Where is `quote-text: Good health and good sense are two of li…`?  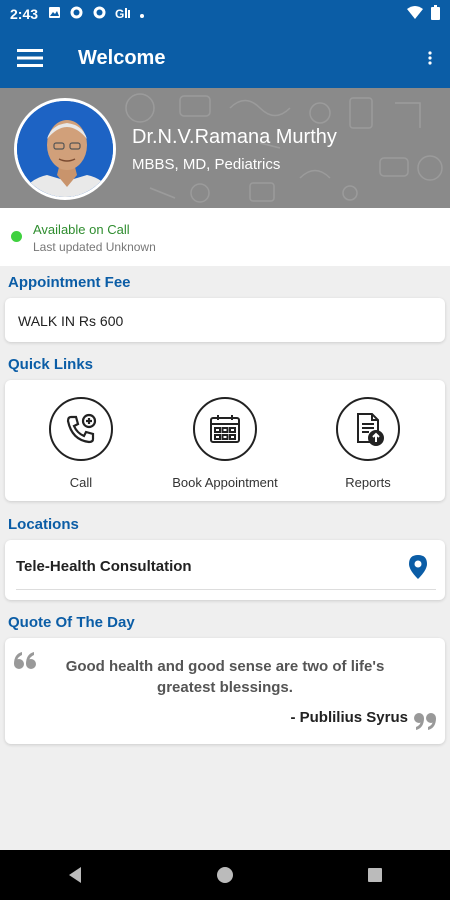
quote-text: Good health and good sense are two of li… is located at coordinates (225, 677).